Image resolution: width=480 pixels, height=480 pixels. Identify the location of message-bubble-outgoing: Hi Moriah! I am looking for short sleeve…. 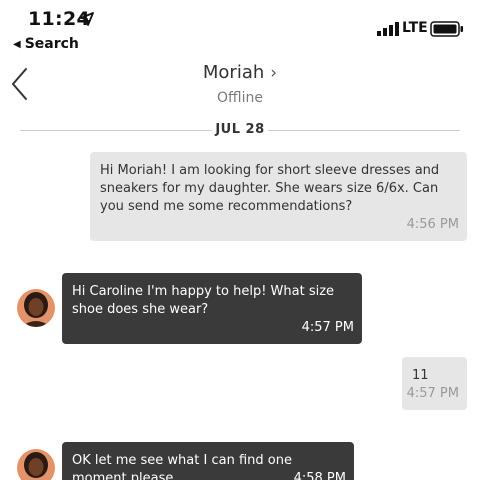
(278, 196).